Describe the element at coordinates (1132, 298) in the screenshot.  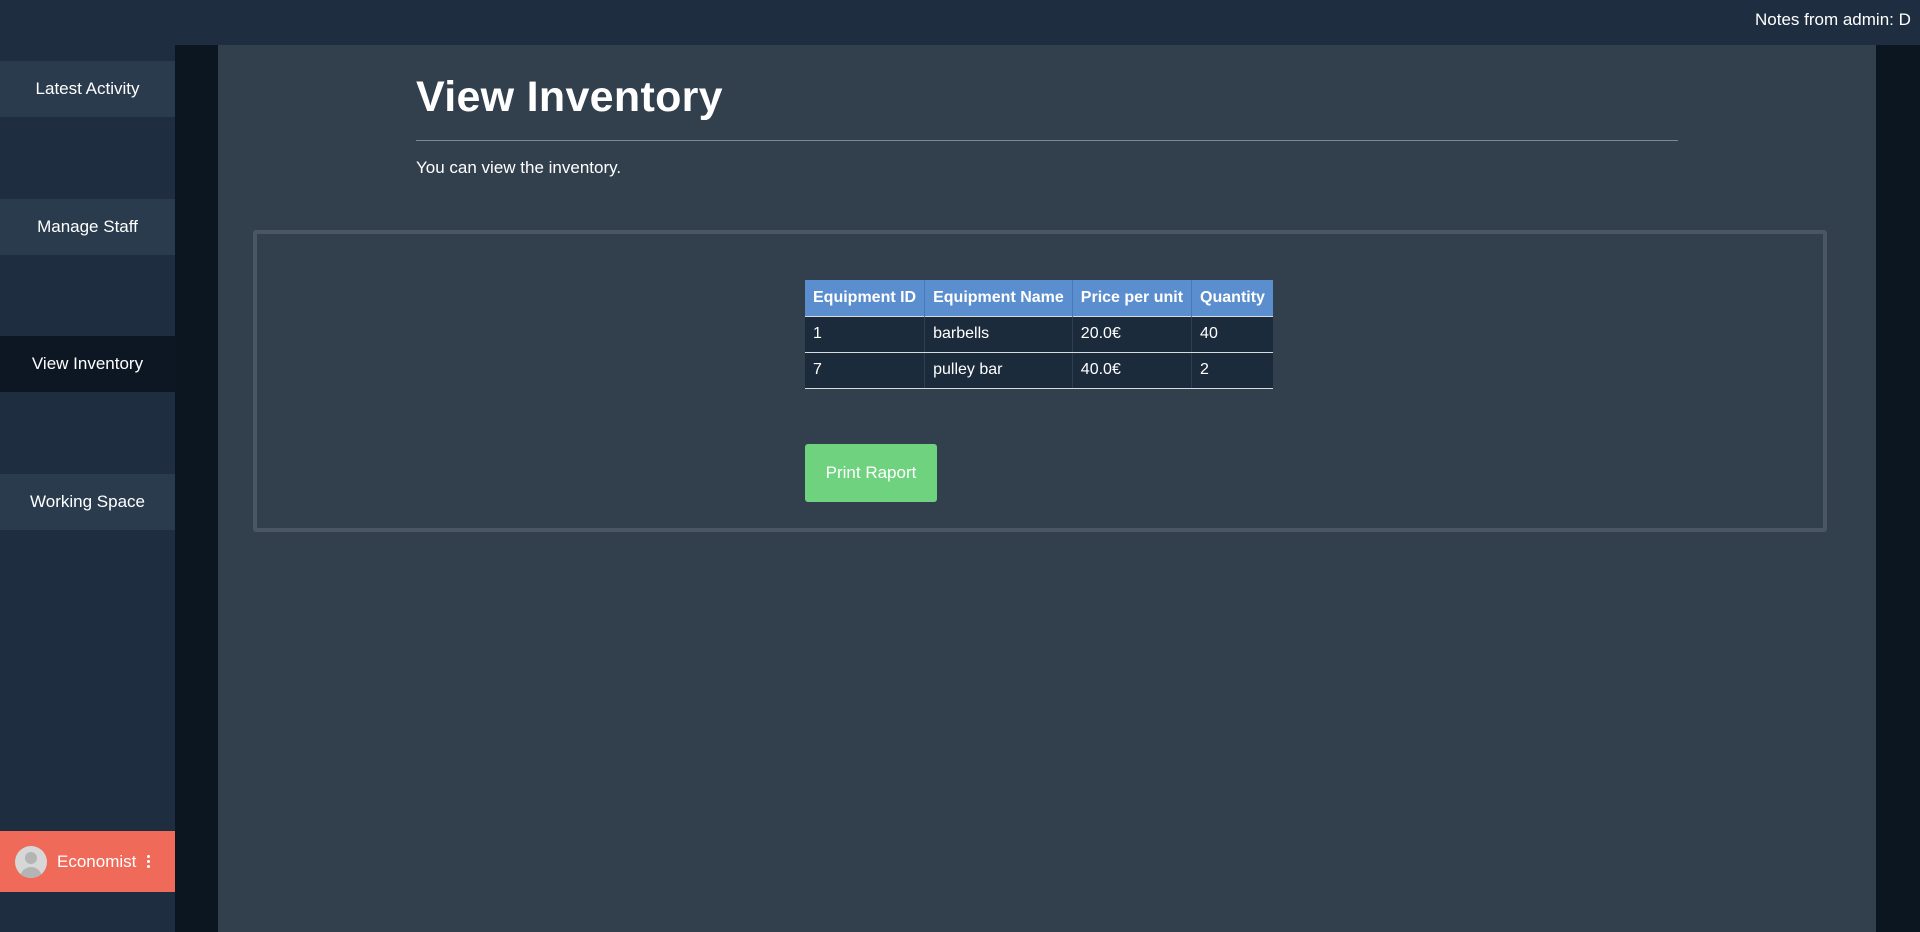
I see `column-header-price-per-unit: Price per unit` at that location.